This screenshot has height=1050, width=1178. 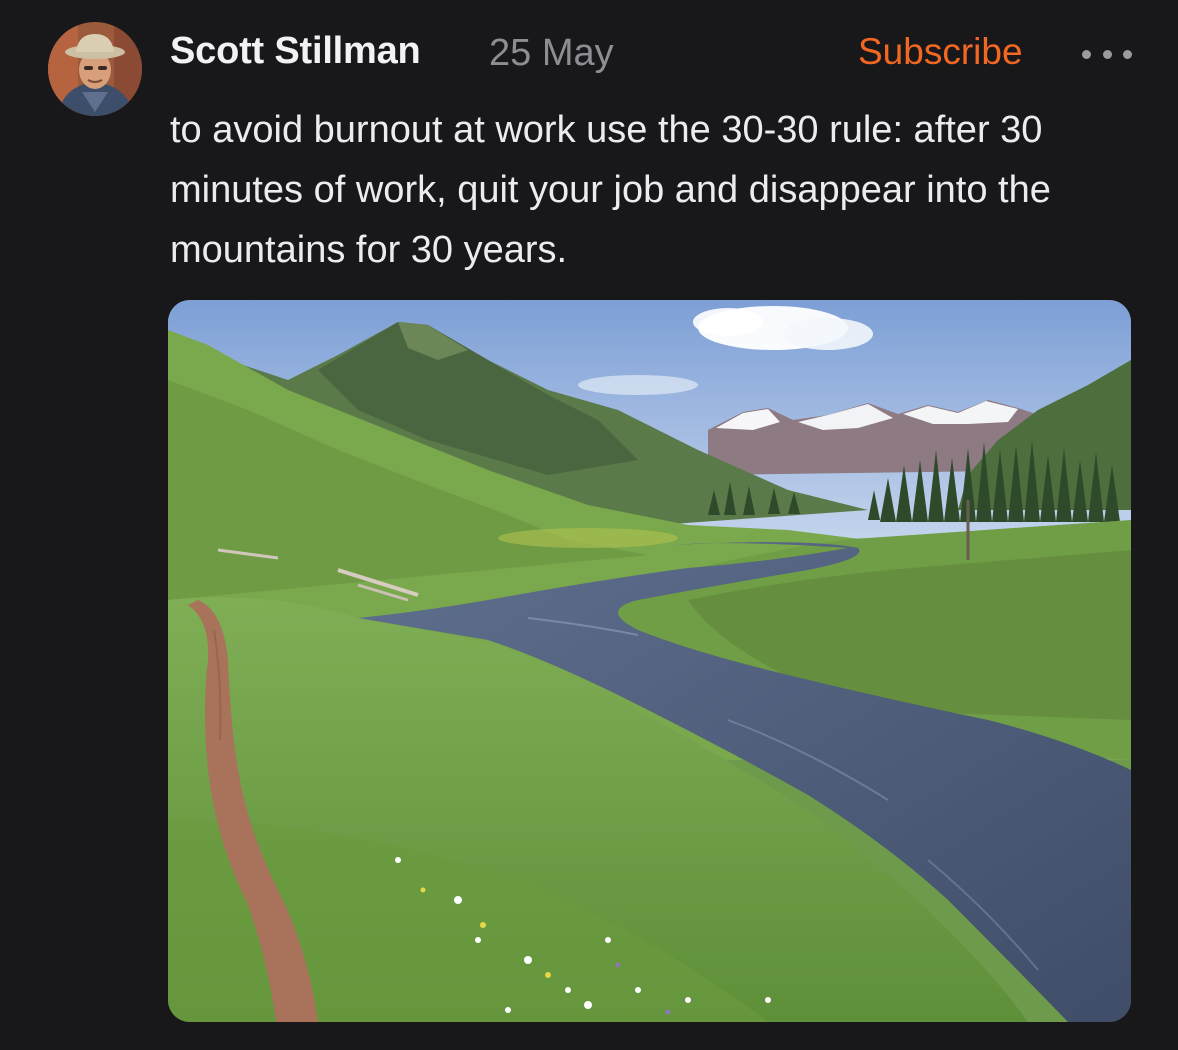 What do you see at coordinates (940, 52) in the screenshot?
I see `subscribe-button: Subscribe` at bounding box center [940, 52].